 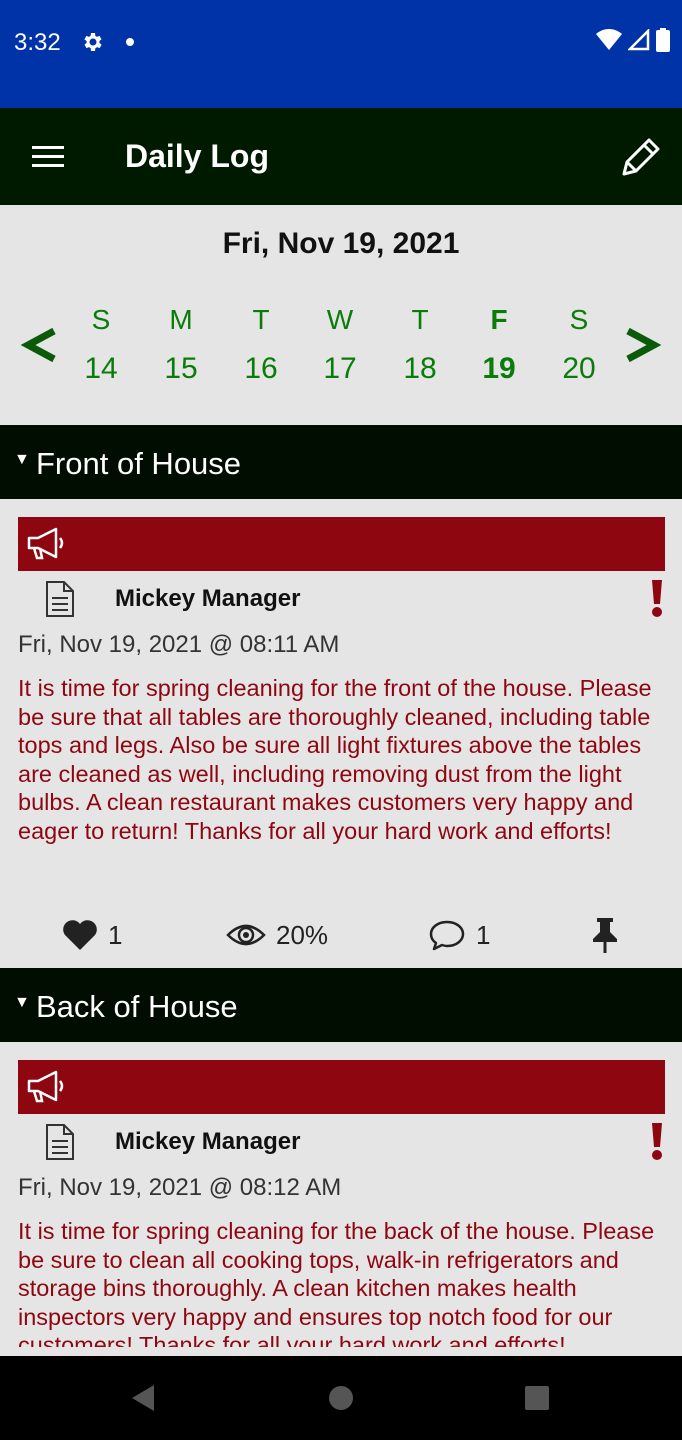 I want to click on status-icons, so click(x=633, y=40).